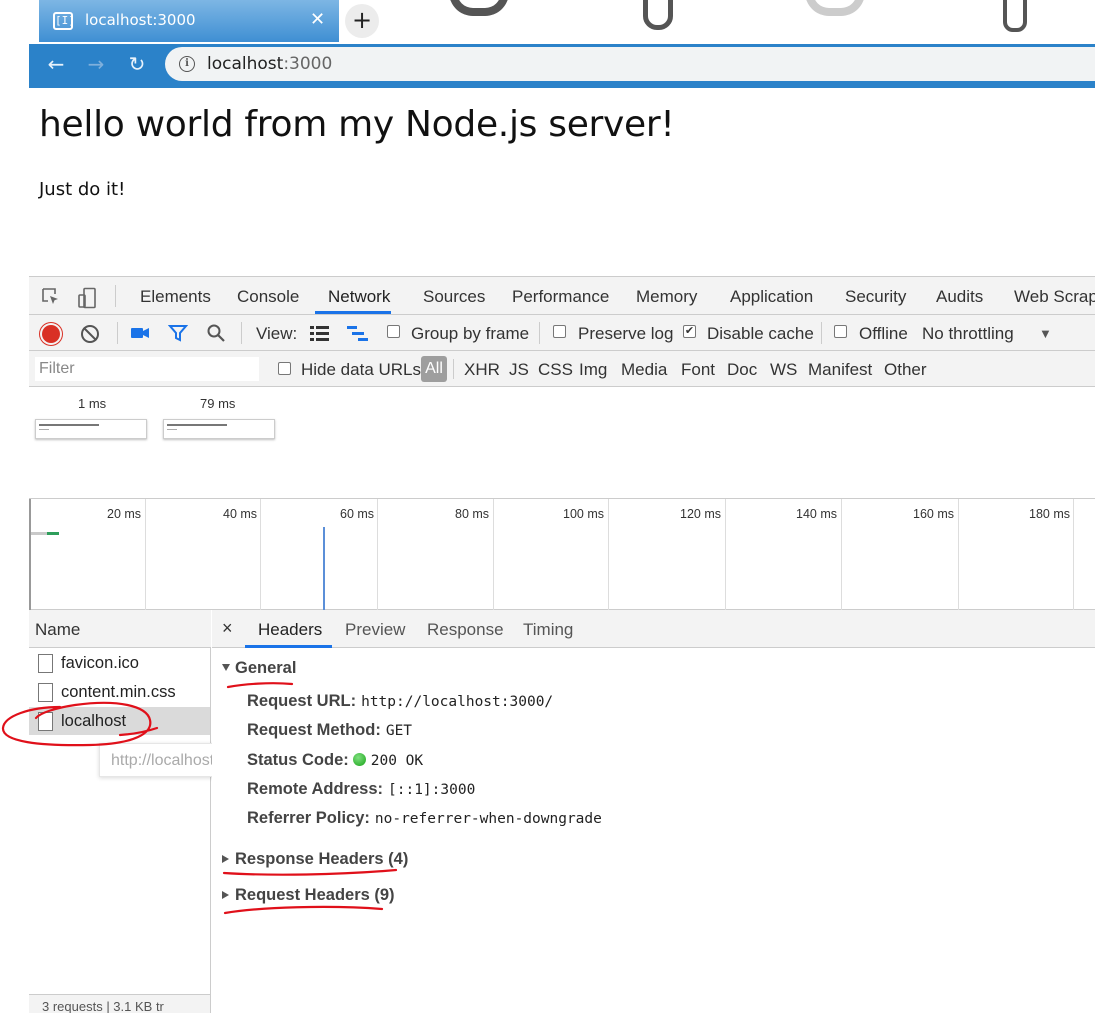  Describe the element at coordinates (284, 368) in the screenshot. I see `hide-data-urls-checkbox` at that location.